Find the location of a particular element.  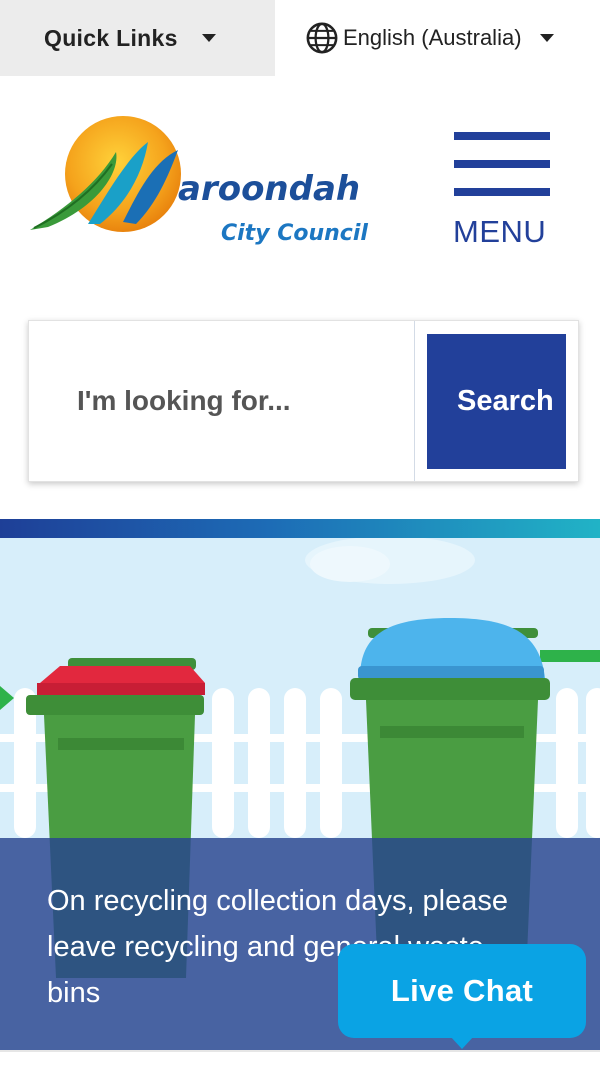

menu-label: MENU is located at coordinates (500, 231).